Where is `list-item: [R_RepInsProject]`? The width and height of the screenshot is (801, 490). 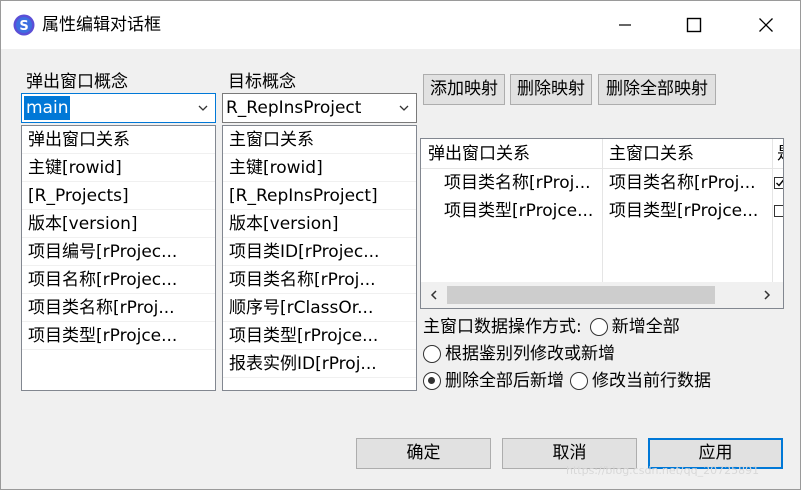
list-item: [R_RepInsProject] is located at coordinates (319, 196).